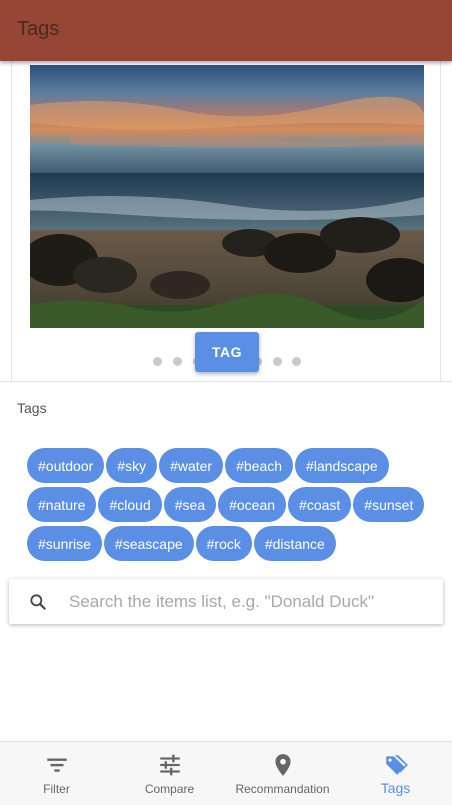 The height and width of the screenshot is (805, 452). What do you see at coordinates (249, 601) in the screenshot?
I see `search-input` at bounding box center [249, 601].